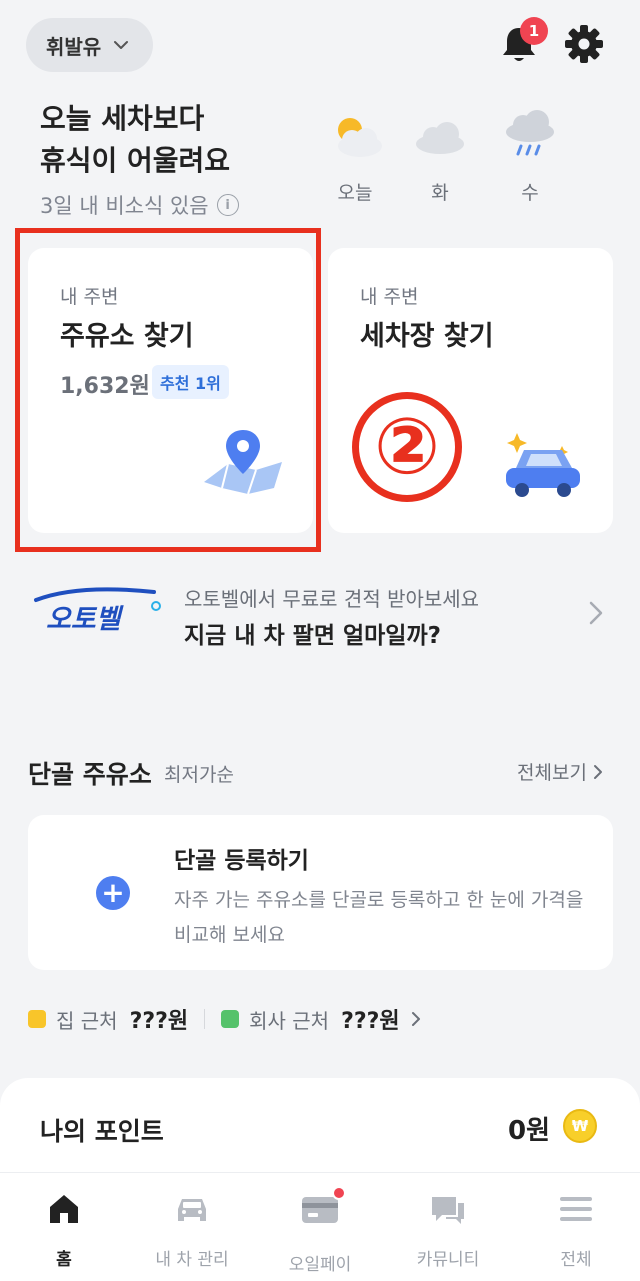 The height and width of the screenshot is (1281, 640). Describe the element at coordinates (102, 1131) in the screenshot. I see `points-title: 나의 포인트` at that location.